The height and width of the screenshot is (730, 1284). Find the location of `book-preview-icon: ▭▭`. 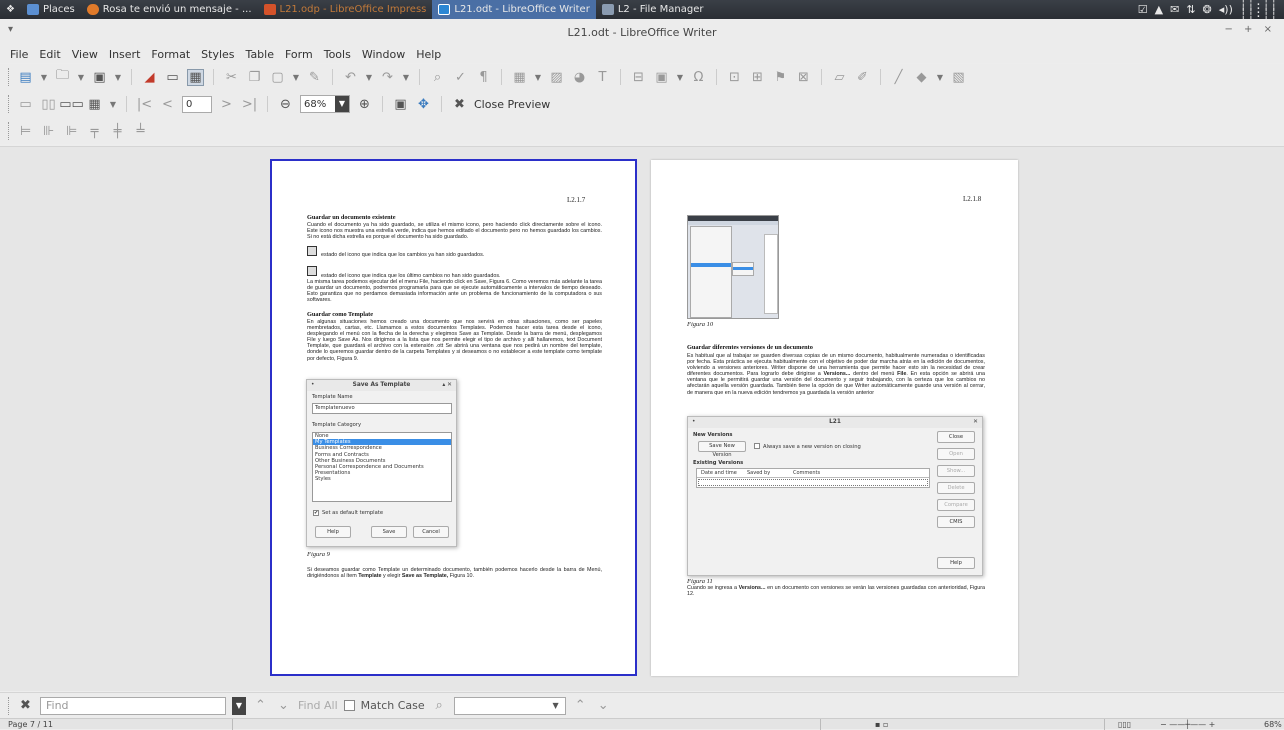

book-preview-icon: ▭▭ is located at coordinates (71, 104).